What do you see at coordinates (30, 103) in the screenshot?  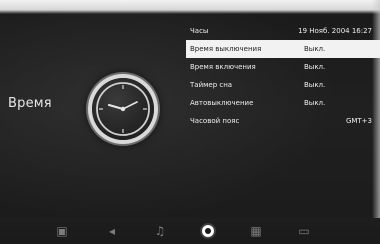 I see `section-title: Время` at bounding box center [30, 103].